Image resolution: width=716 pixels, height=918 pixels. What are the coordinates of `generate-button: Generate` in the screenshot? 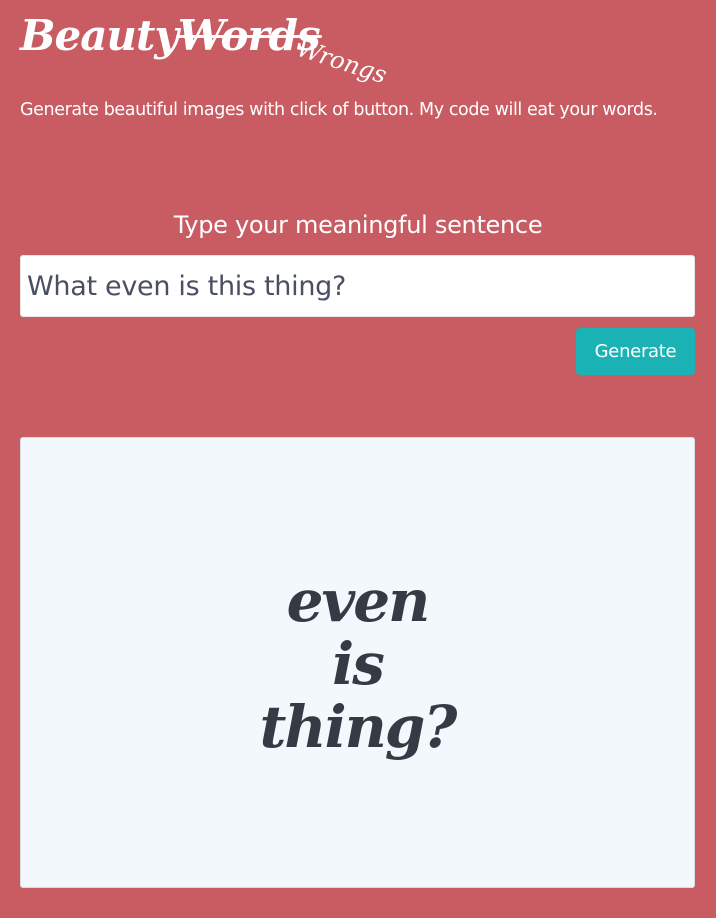 It's located at (635, 351).